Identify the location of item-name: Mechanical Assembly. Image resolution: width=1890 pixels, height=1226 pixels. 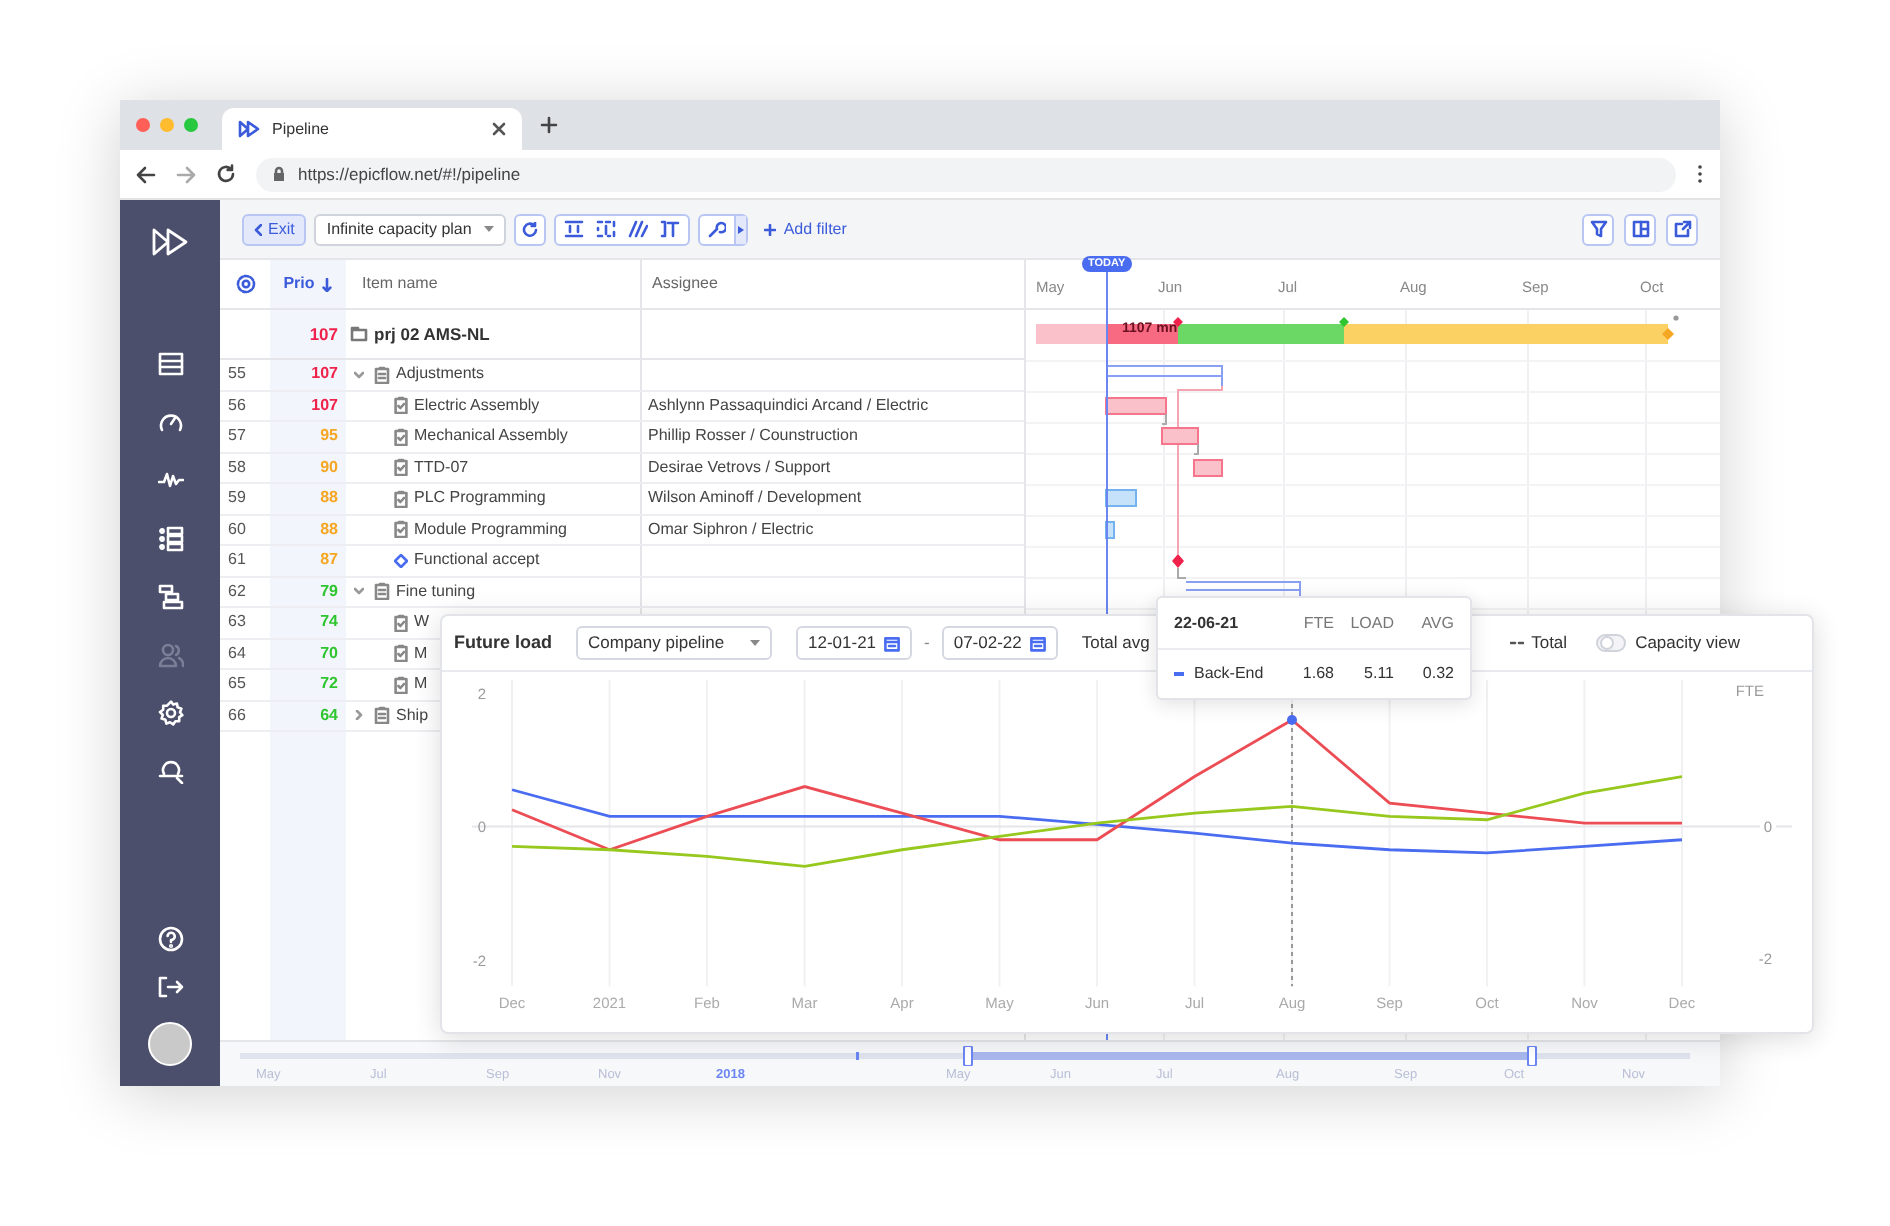
(491, 436).